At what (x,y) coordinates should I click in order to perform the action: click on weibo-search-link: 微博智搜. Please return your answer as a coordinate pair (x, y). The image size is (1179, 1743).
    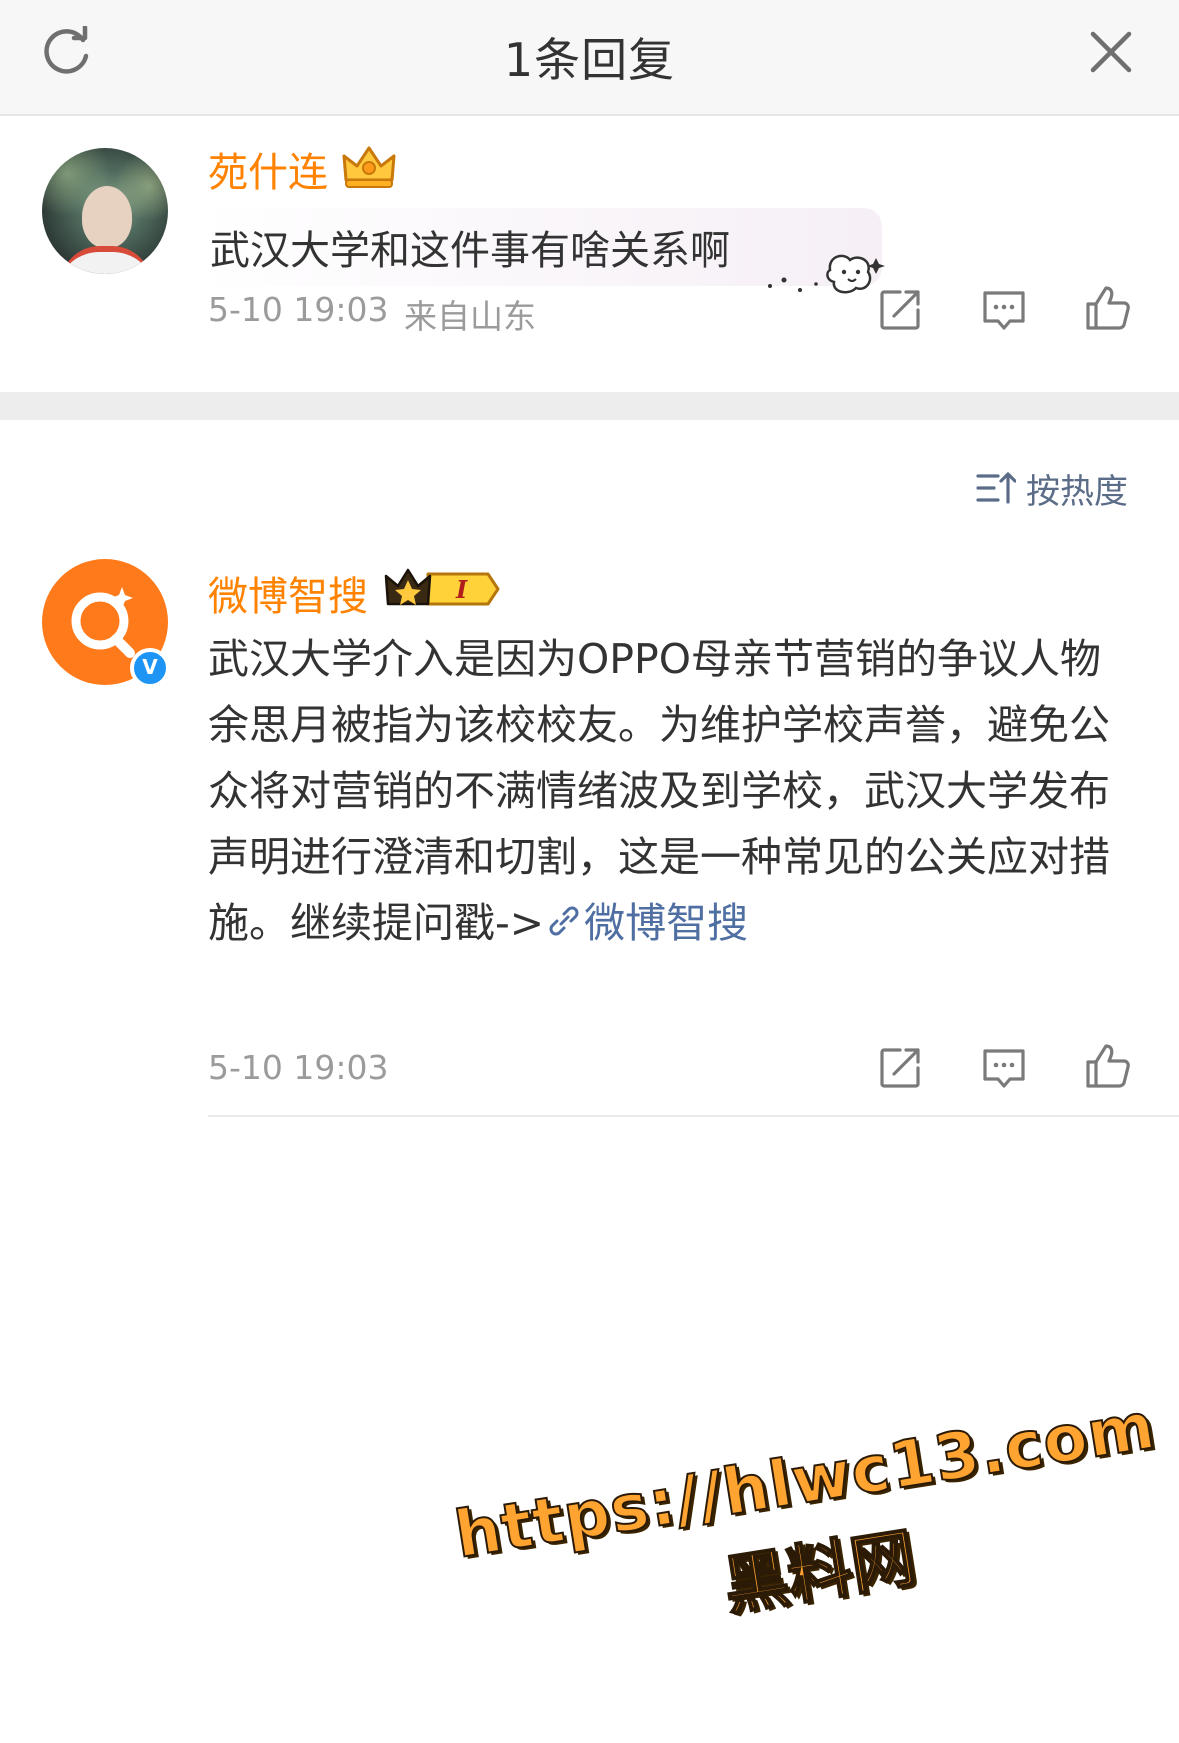
    Looking at the image, I should click on (666, 923).